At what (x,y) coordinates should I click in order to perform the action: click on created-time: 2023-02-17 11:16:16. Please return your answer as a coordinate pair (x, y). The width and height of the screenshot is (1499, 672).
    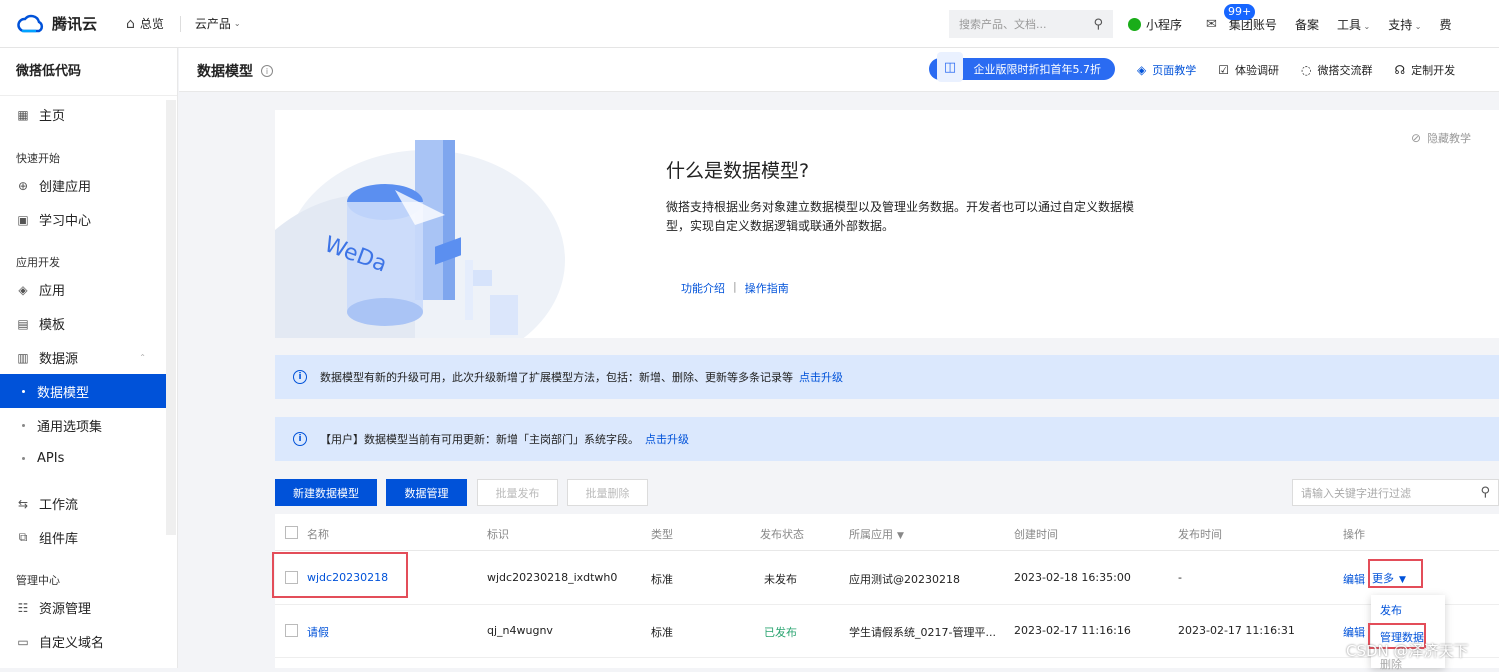
    Looking at the image, I should click on (1072, 630).